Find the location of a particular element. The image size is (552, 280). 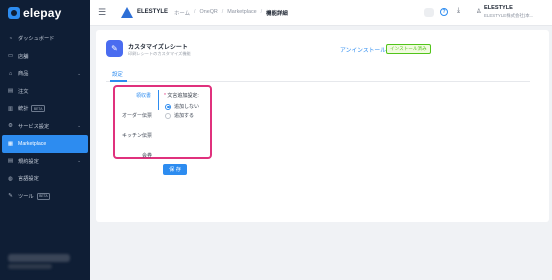

sidebar-item-0: ◔ ダッシュボード is located at coordinates (45, 39).